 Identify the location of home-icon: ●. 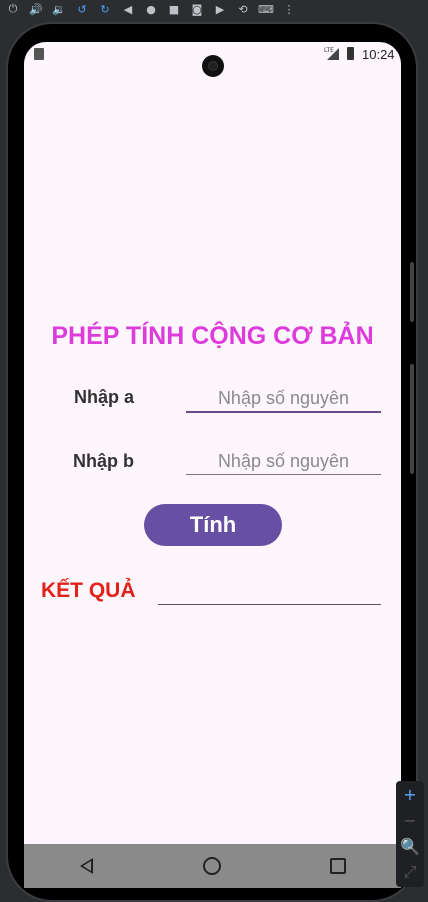
(151, 9).